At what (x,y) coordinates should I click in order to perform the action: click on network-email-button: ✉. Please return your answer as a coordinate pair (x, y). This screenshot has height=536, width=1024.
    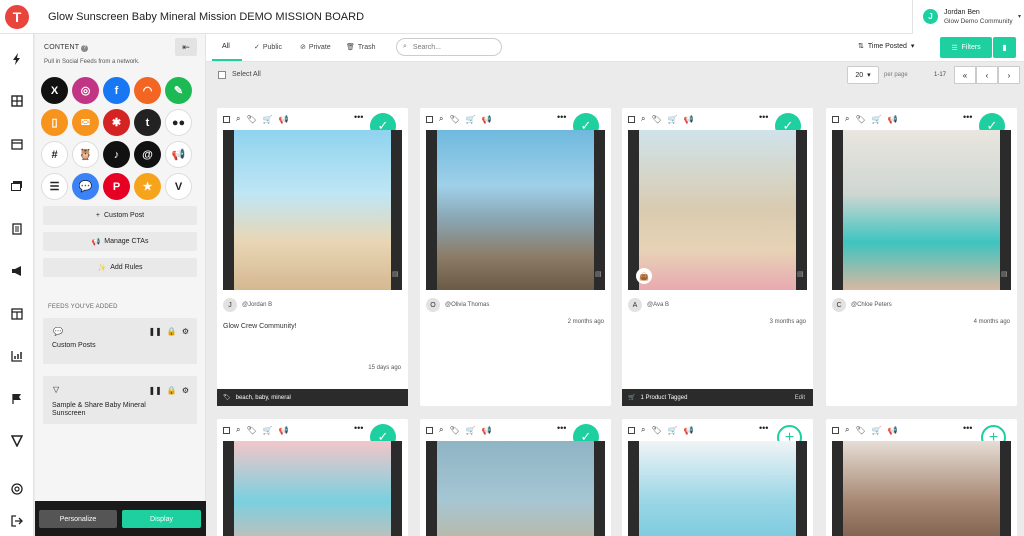
    Looking at the image, I should click on (85, 122).